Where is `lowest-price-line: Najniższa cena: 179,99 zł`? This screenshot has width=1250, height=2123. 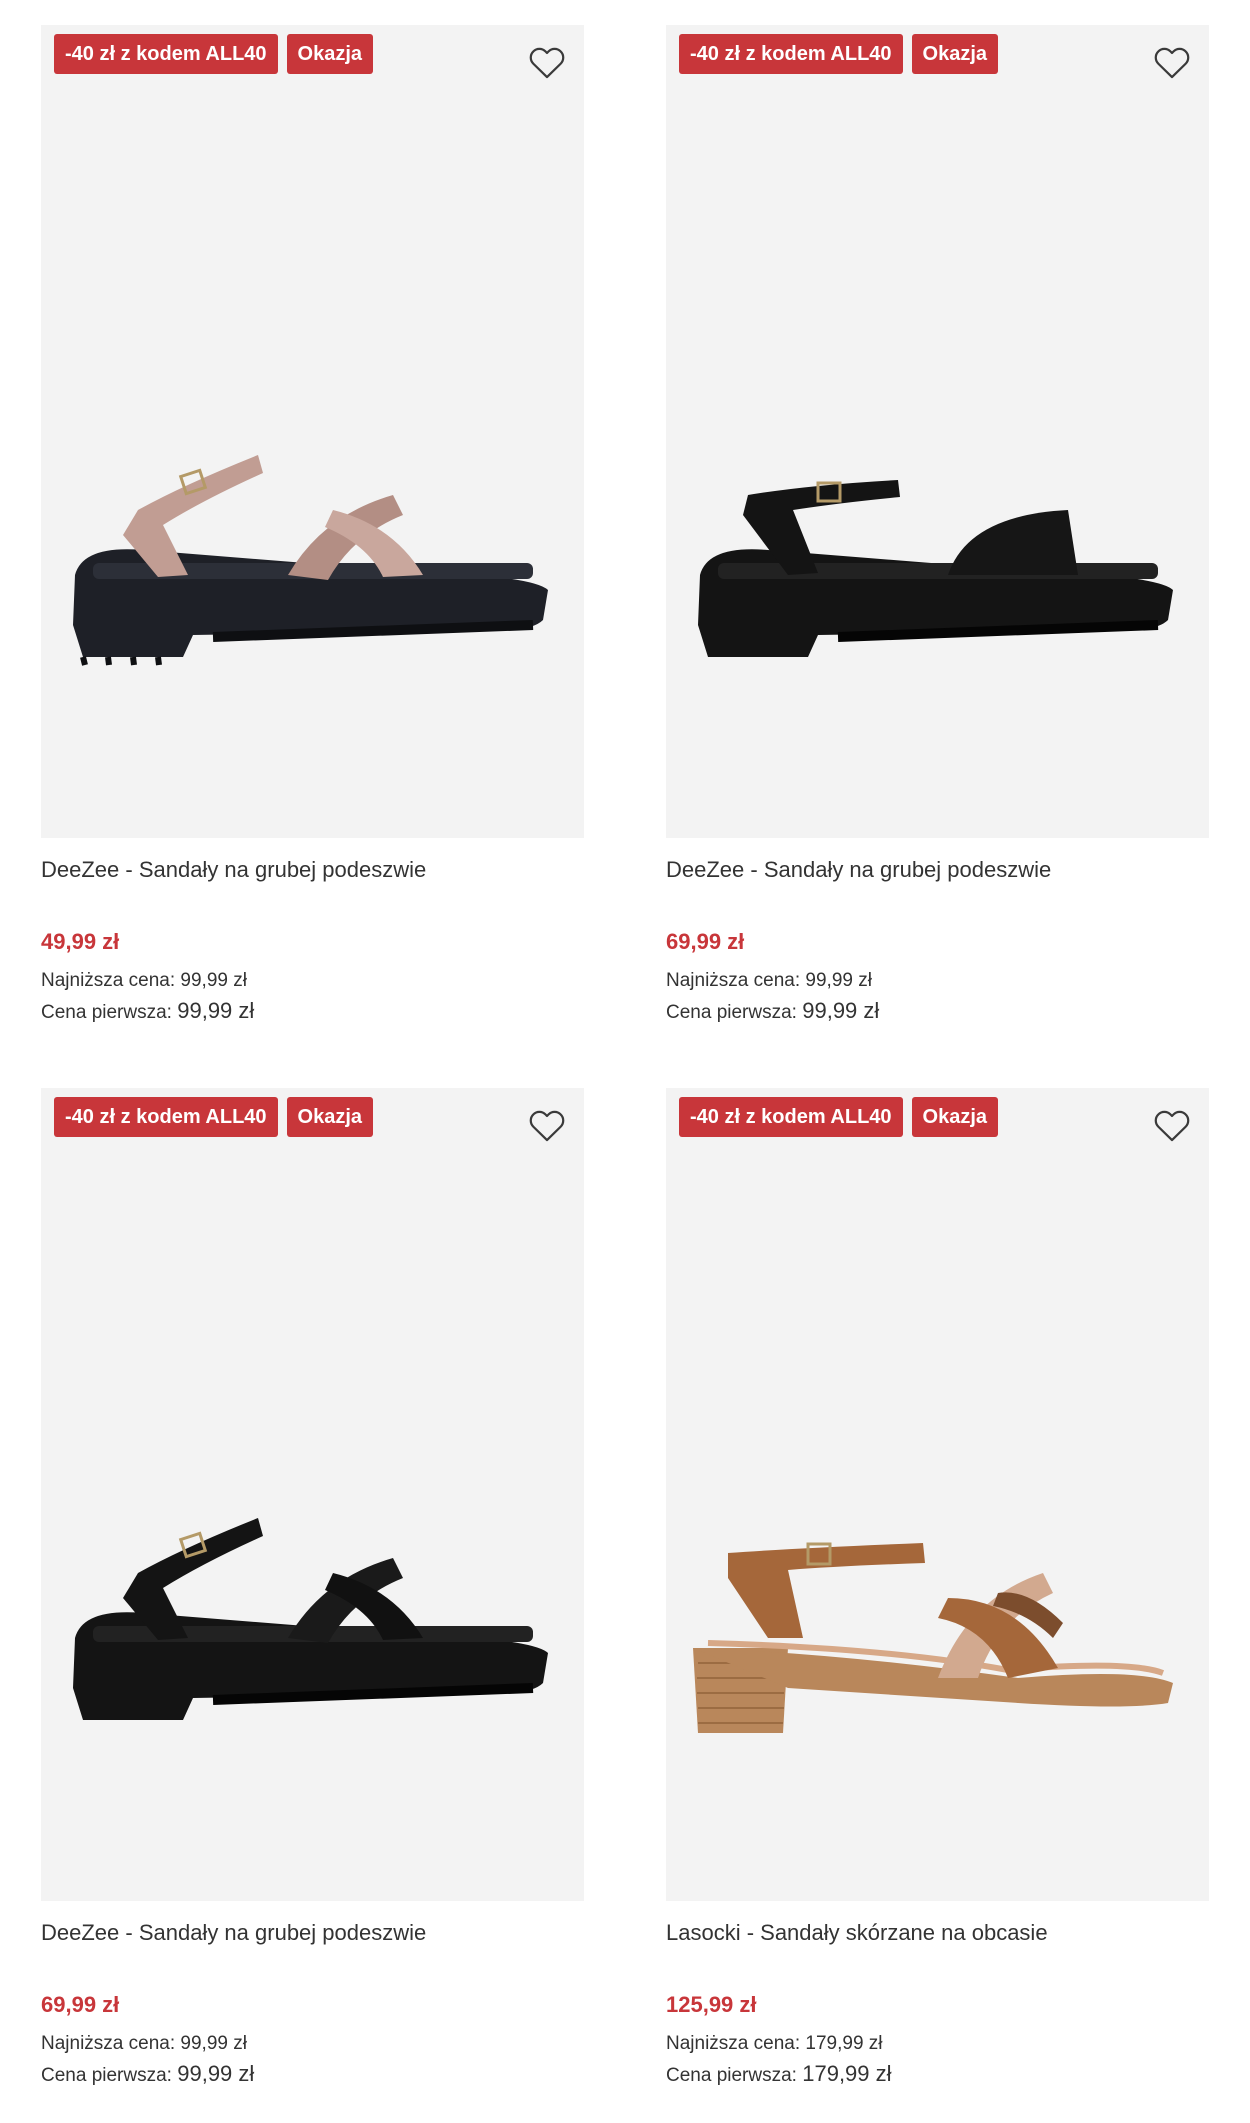
lowest-price-line: Najniższa cena: 179,99 zł is located at coordinates (774, 2044).